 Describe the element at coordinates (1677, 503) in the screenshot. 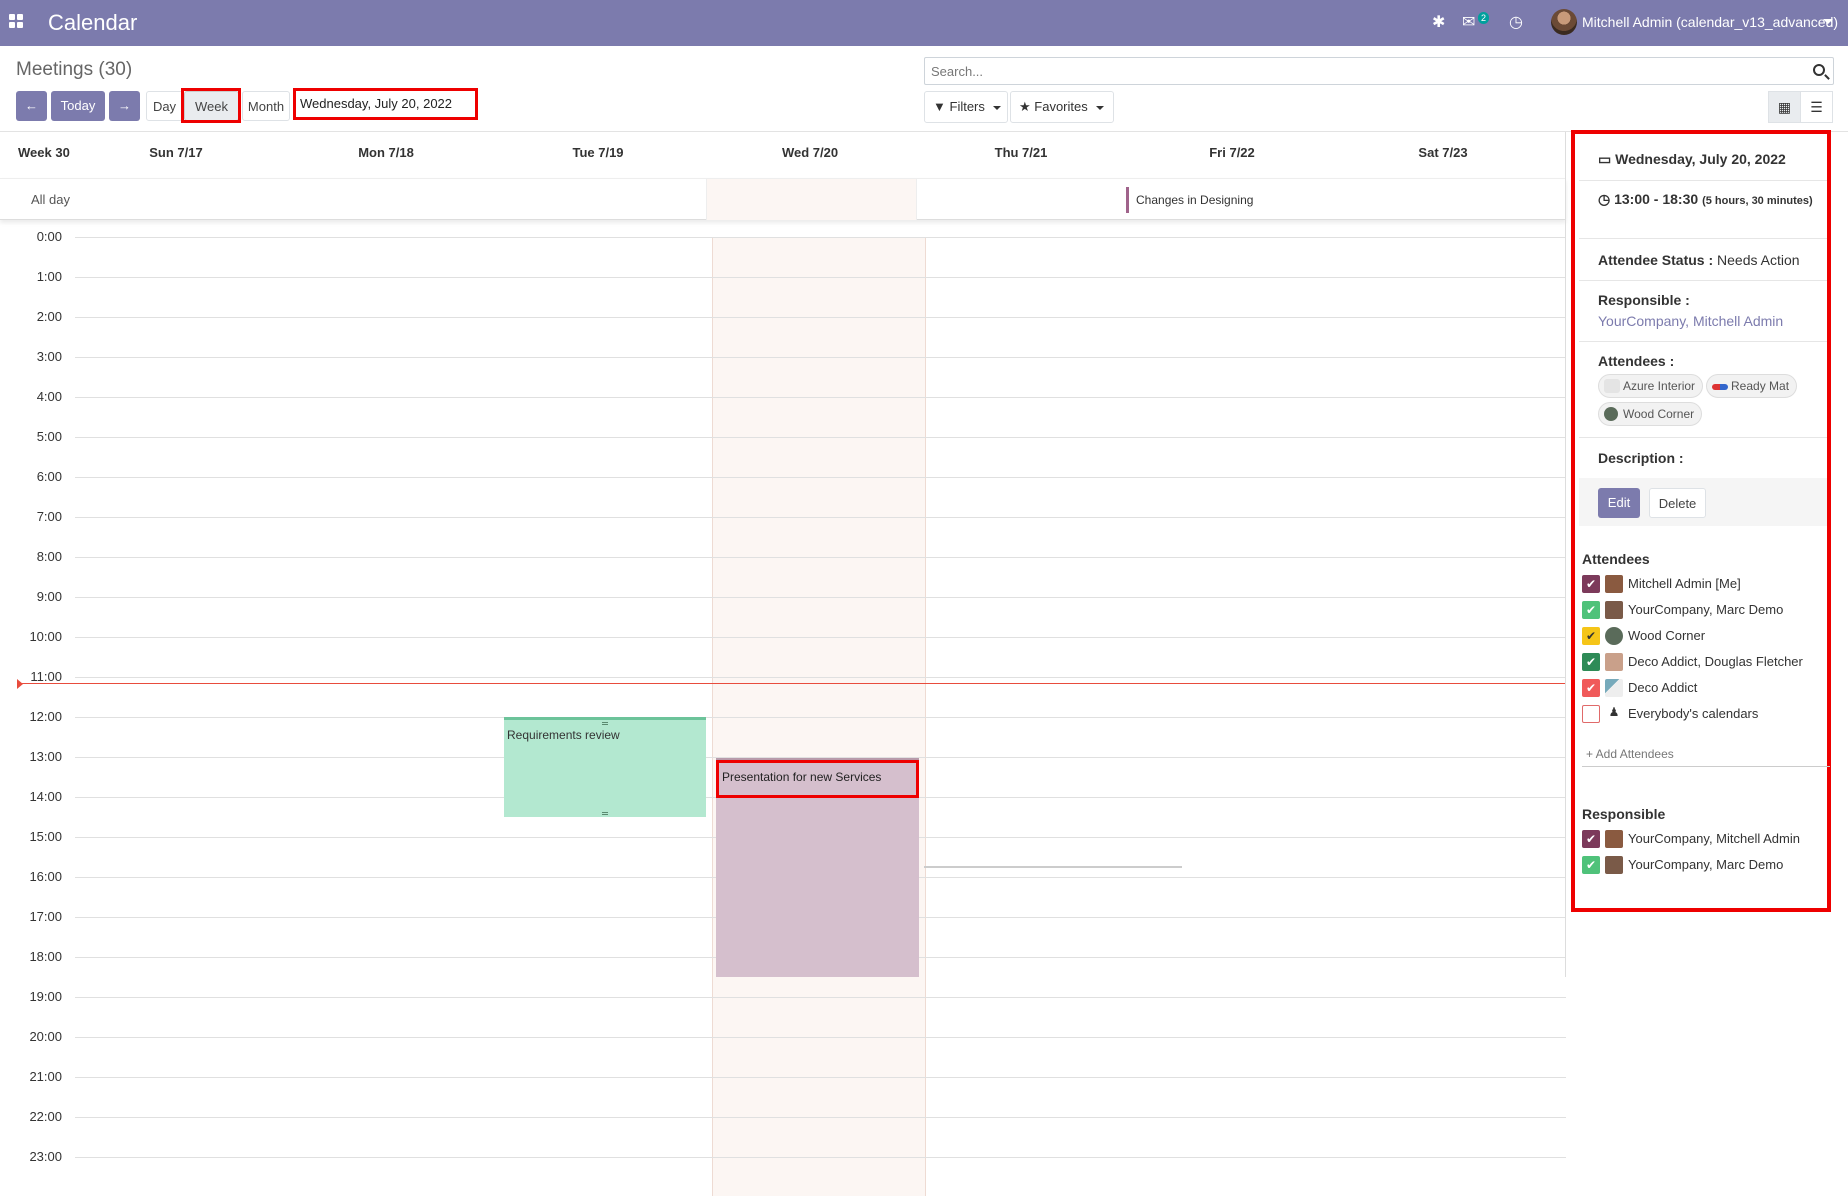

I see `delete-button: Delete` at that location.